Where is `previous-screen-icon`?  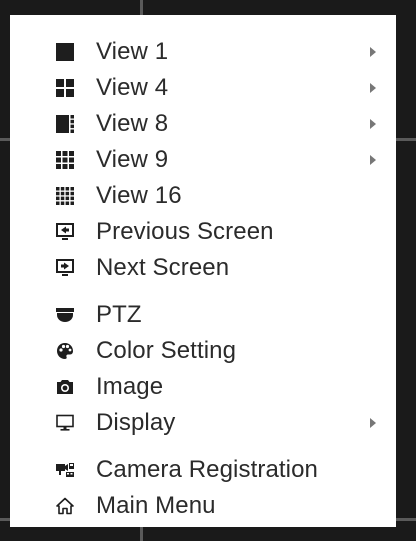 previous-screen-icon is located at coordinates (65, 232).